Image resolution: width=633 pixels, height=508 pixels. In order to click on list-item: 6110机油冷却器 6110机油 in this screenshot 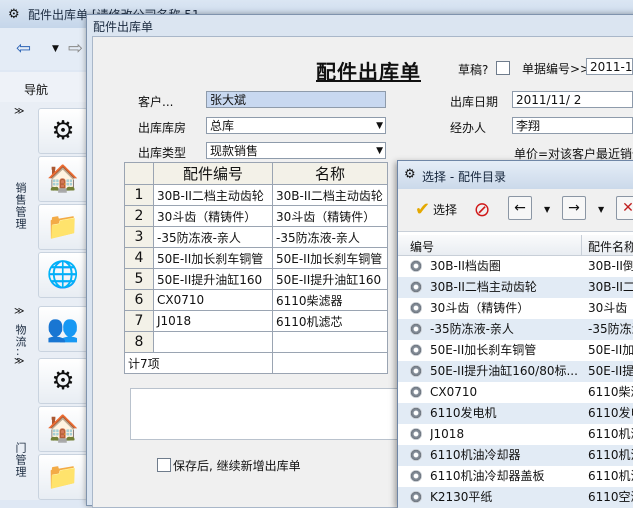, I will do `click(515, 455)`.